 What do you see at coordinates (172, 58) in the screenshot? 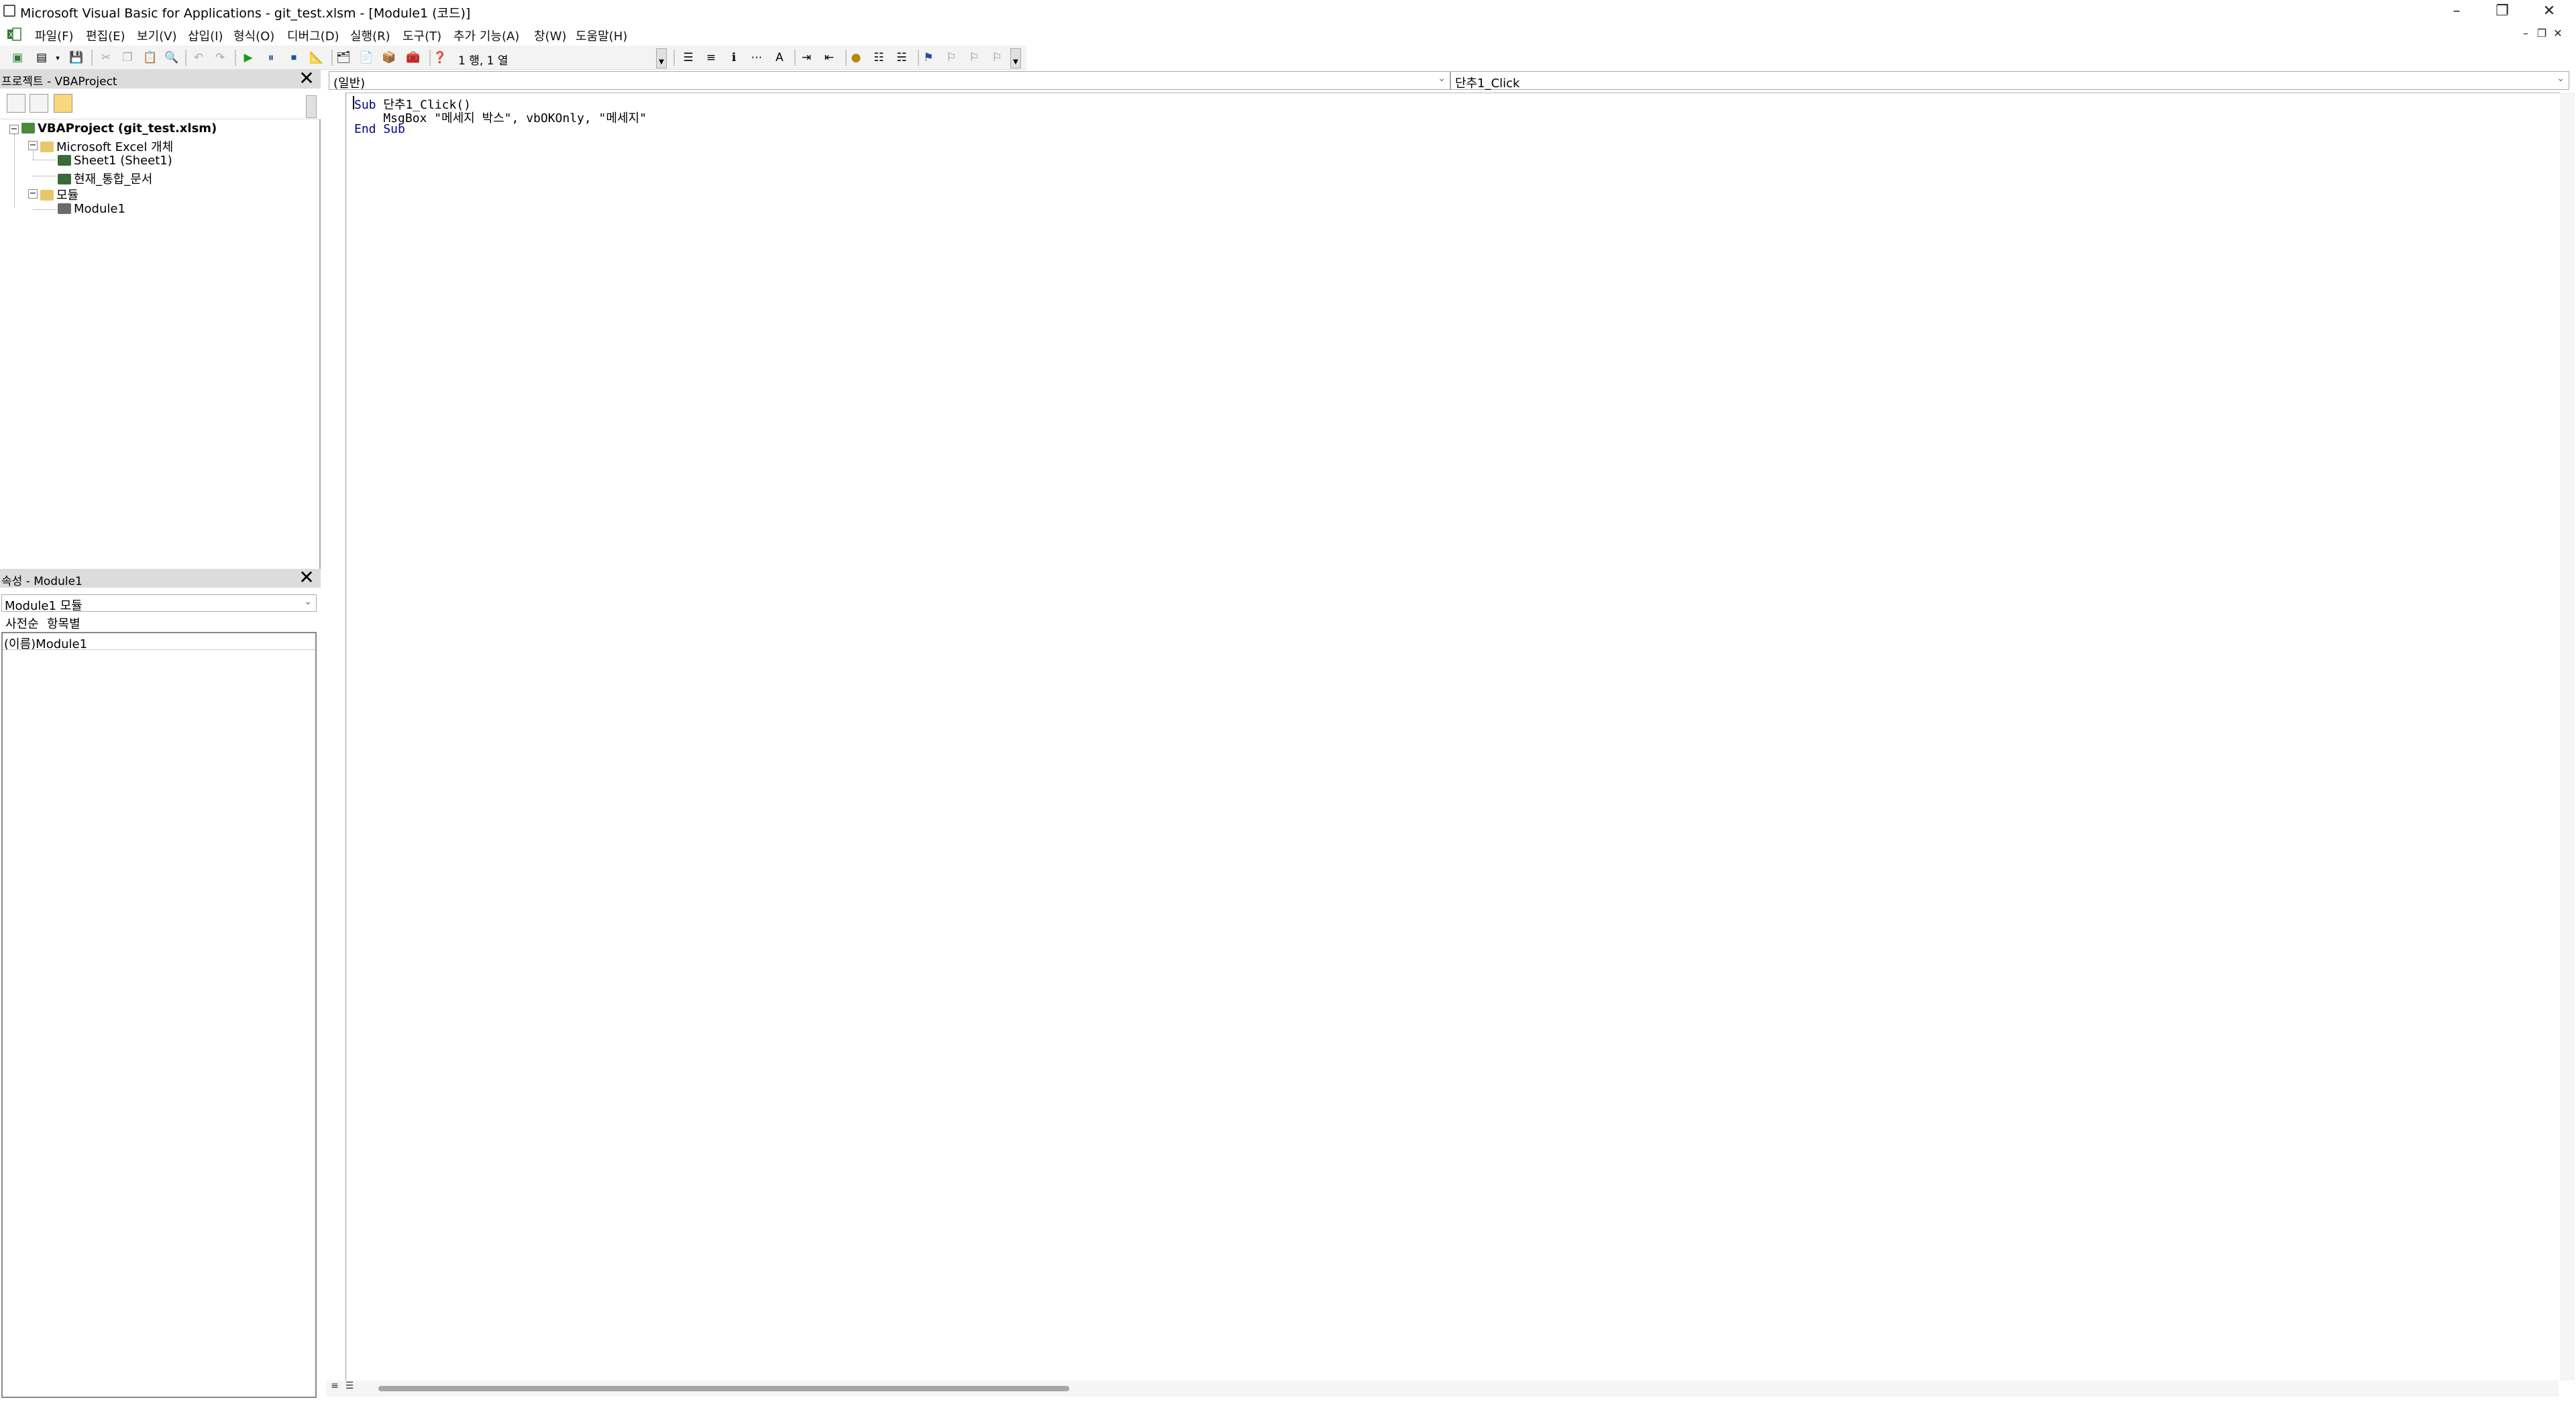
I see `find-icon: 🔍` at bounding box center [172, 58].